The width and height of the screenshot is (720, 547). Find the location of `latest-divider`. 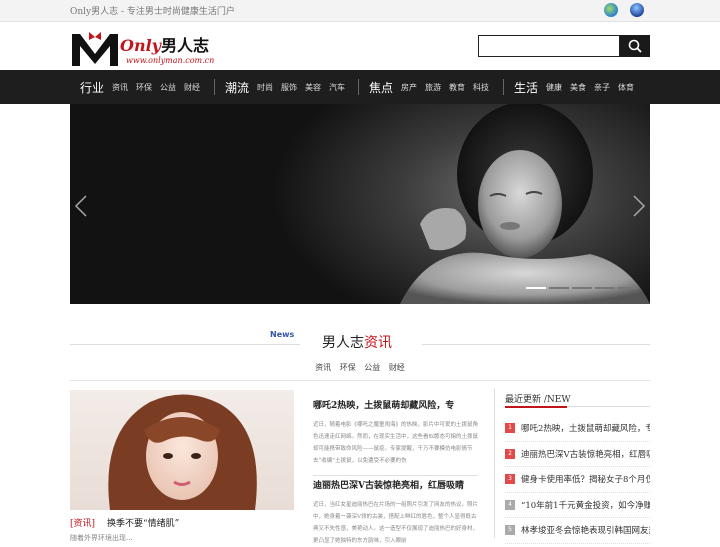

latest-divider is located at coordinates (608, 406).